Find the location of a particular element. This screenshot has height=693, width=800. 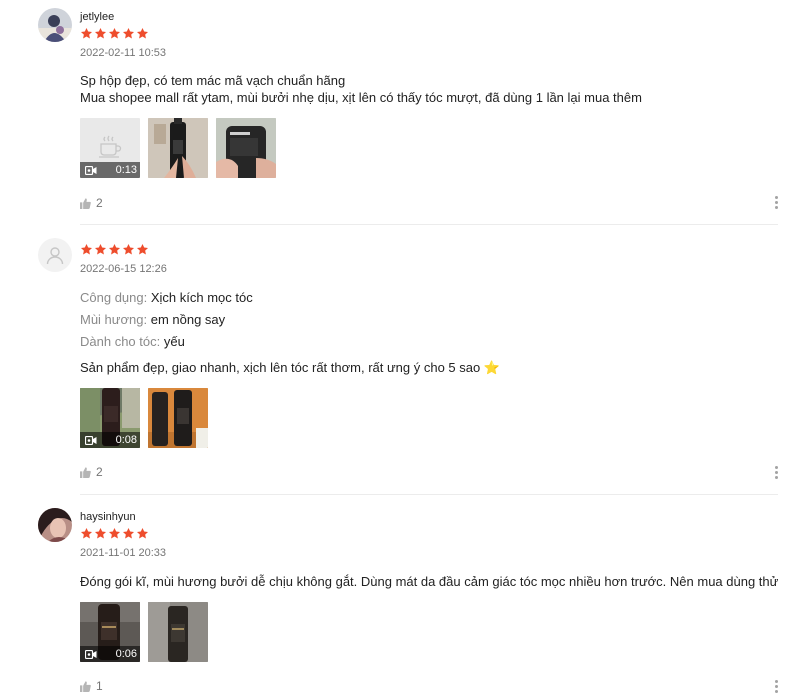

like-button: 1 is located at coordinates (91, 686).